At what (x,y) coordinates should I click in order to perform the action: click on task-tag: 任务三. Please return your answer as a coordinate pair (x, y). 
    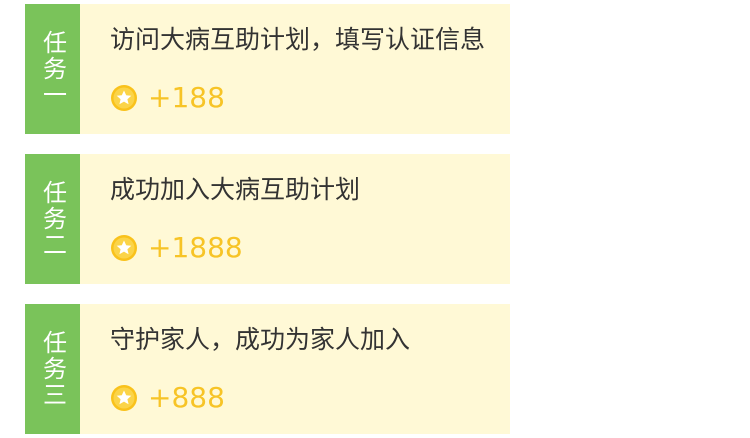
    Looking at the image, I should click on (52, 369).